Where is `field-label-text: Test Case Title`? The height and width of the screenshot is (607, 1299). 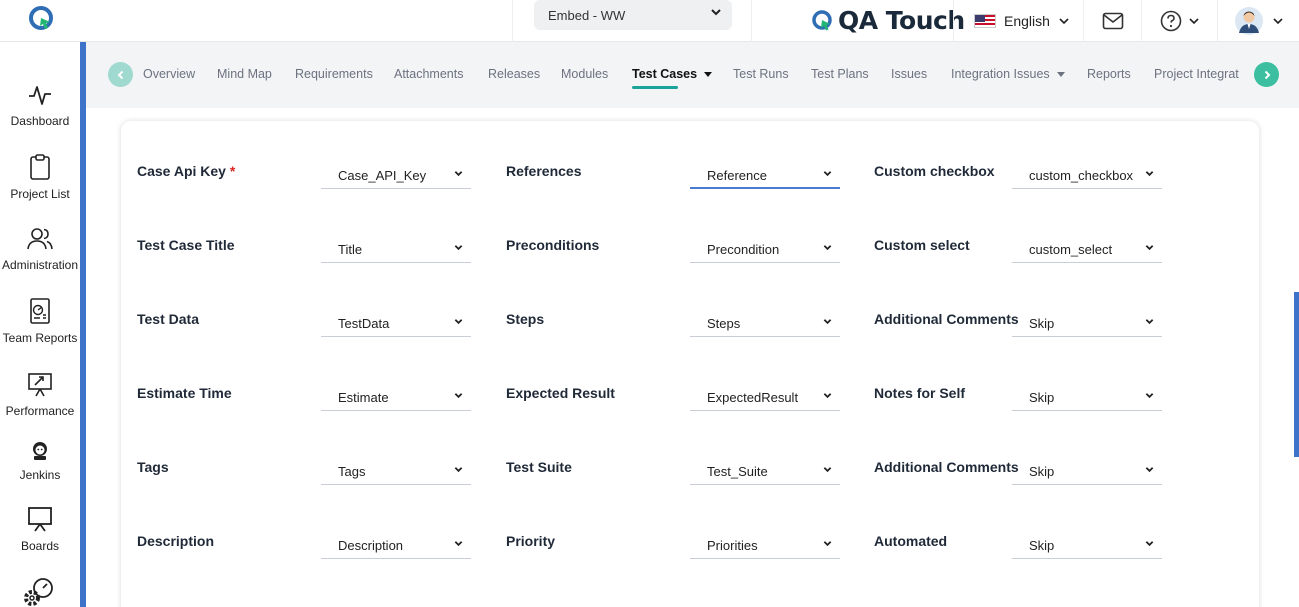
field-label-text: Test Case Title is located at coordinates (186, 245).